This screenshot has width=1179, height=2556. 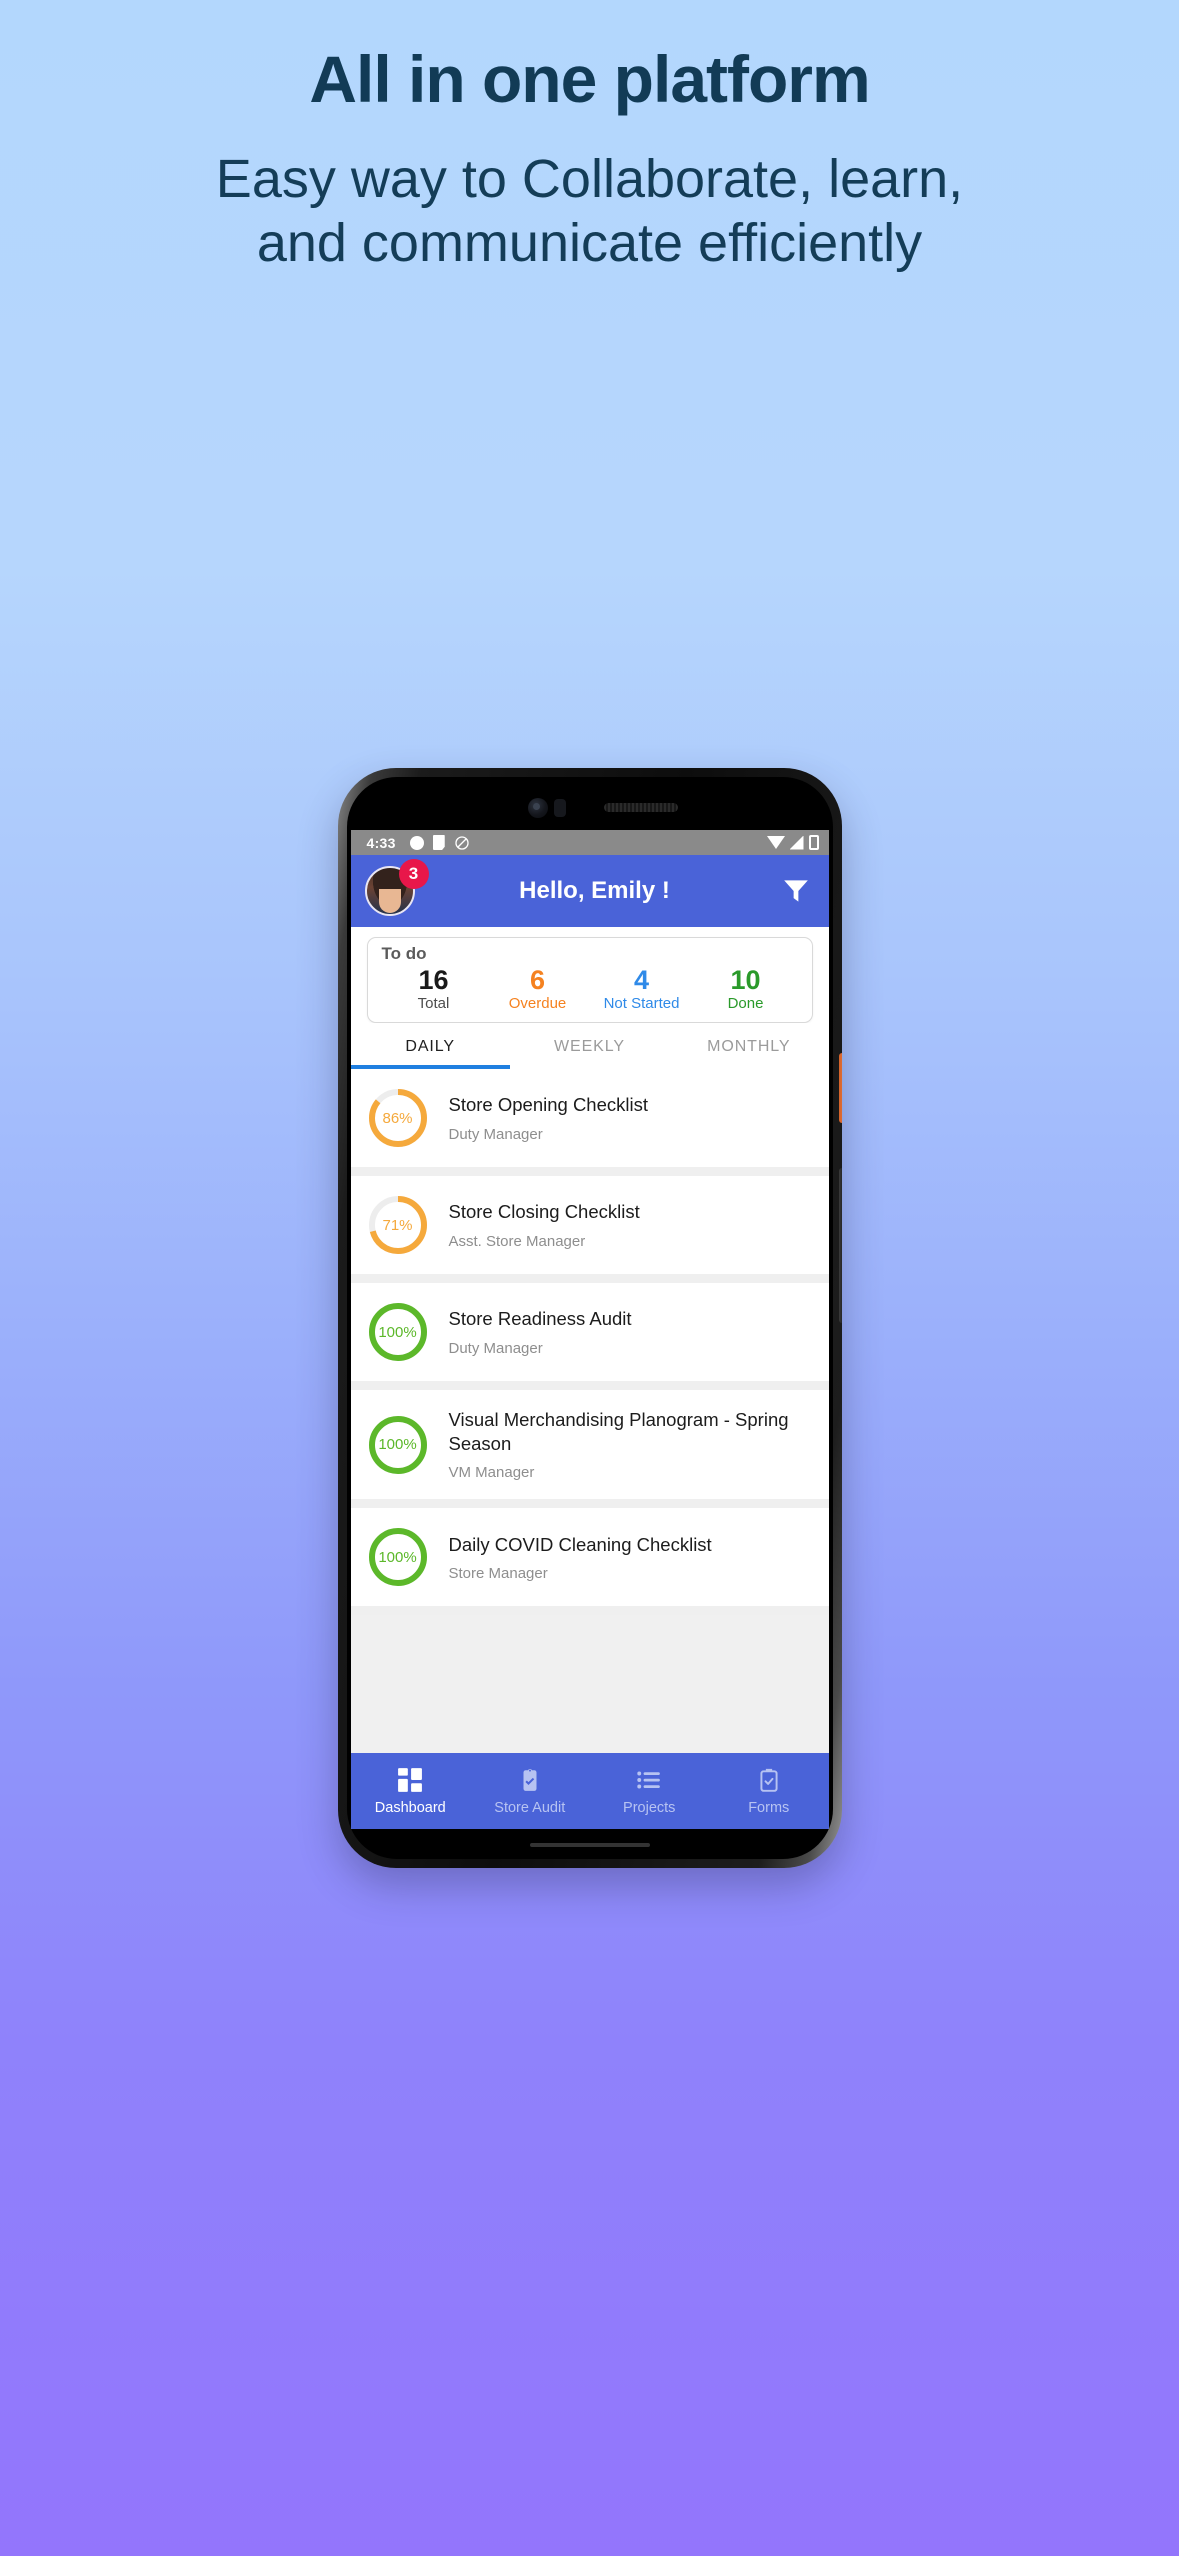 I want to click on progress-percent: 86%, so click(x=397, y=1118).